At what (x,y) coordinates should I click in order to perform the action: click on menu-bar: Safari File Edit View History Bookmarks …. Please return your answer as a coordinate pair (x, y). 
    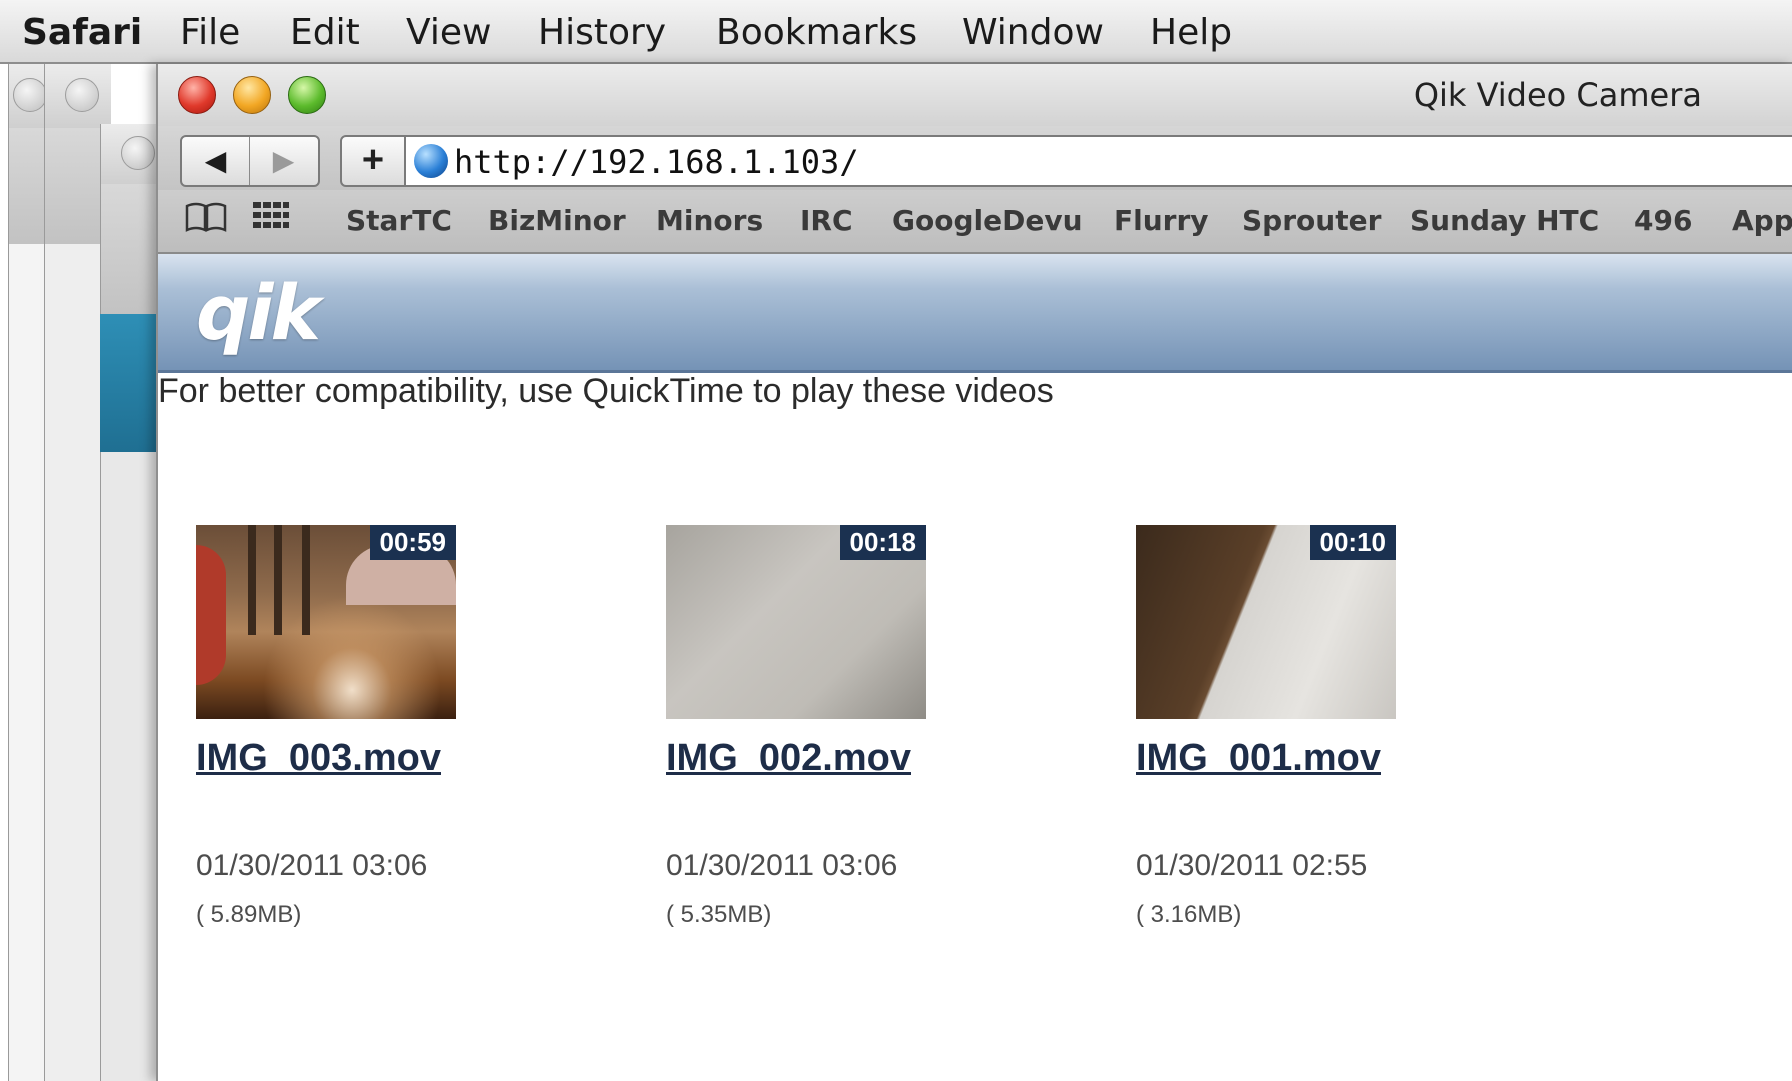
    Looking at the image, I should click on (896, 32).